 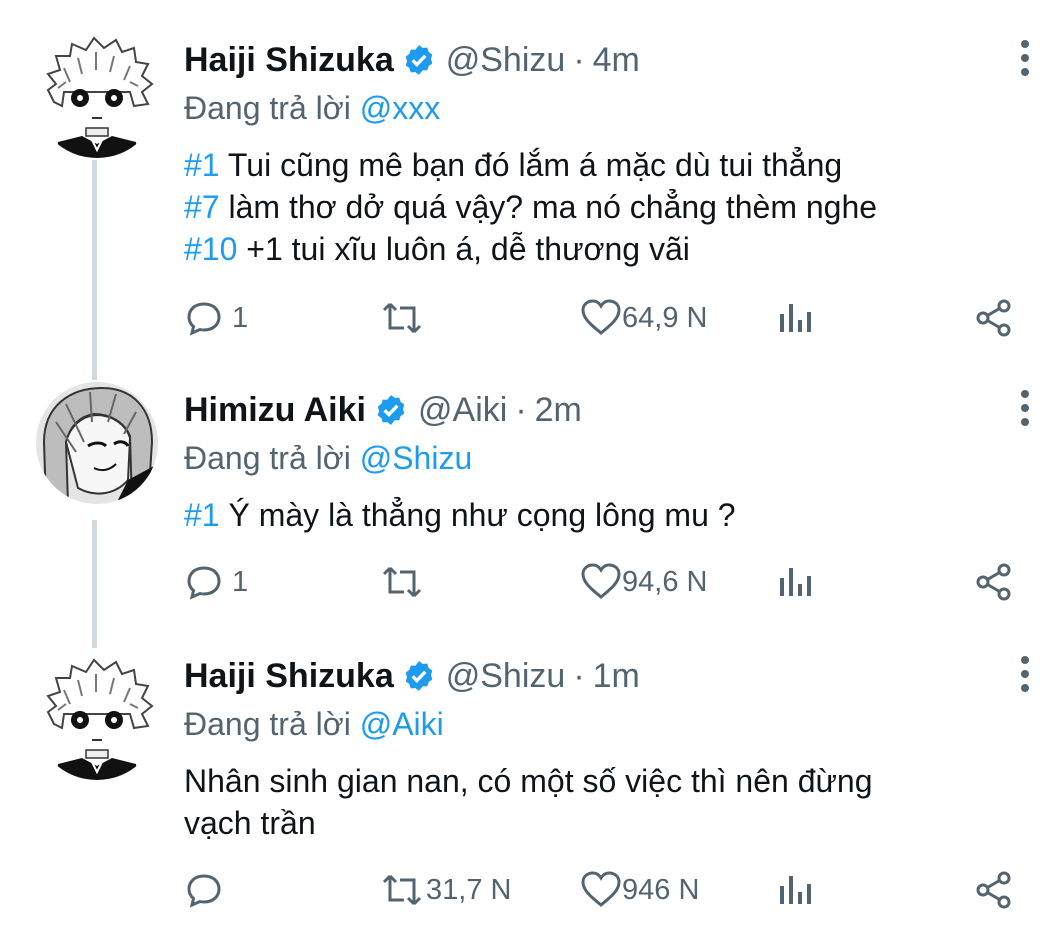 I want to click on reply-context: Đang trả lời @xxx, so click(x=603, y=108).